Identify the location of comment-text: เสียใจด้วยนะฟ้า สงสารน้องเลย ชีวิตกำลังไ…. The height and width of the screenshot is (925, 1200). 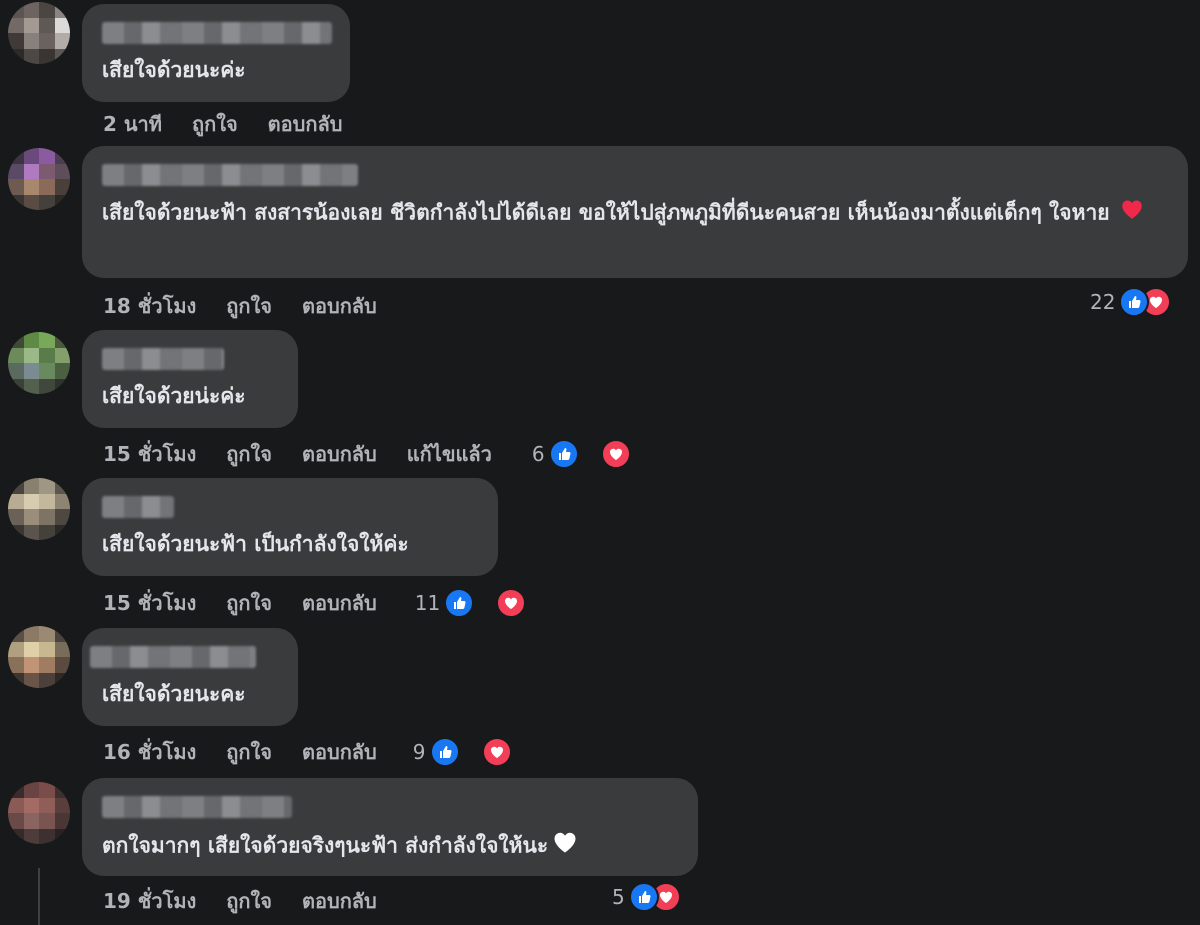
(627, 213).